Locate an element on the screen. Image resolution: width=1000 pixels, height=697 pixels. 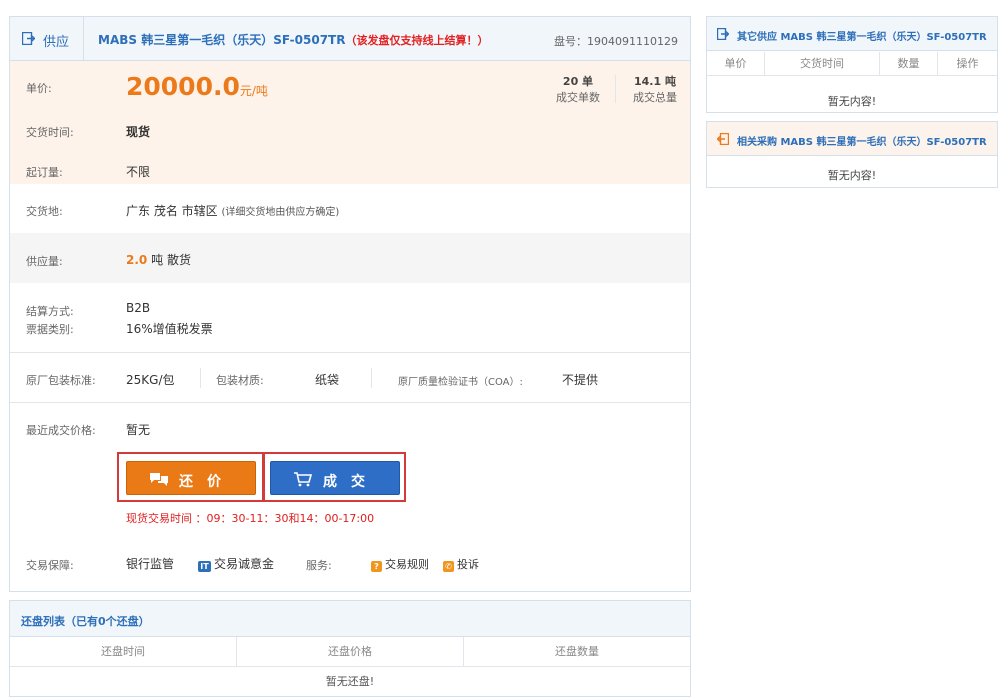
related-purchase-header: 相关采购 MABS 韩三星第一毛织（乐天）SF-0507TR is located at coordinates (852, 139).